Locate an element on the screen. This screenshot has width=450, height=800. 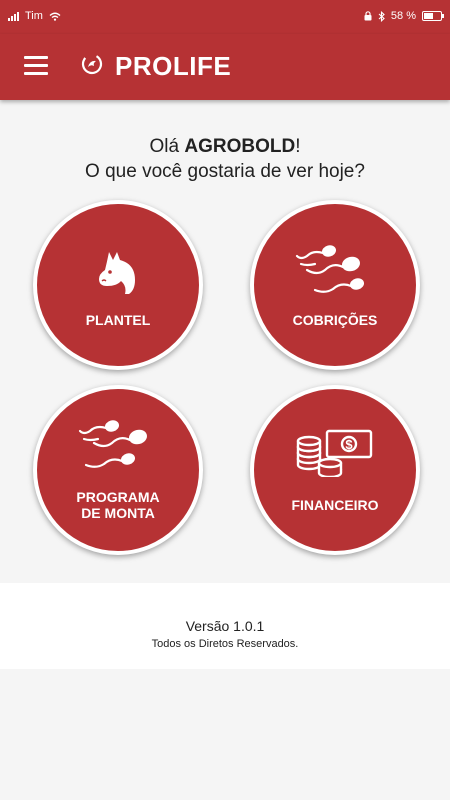
status-bar: Tim 58 % is located at coordinates (225, 17).